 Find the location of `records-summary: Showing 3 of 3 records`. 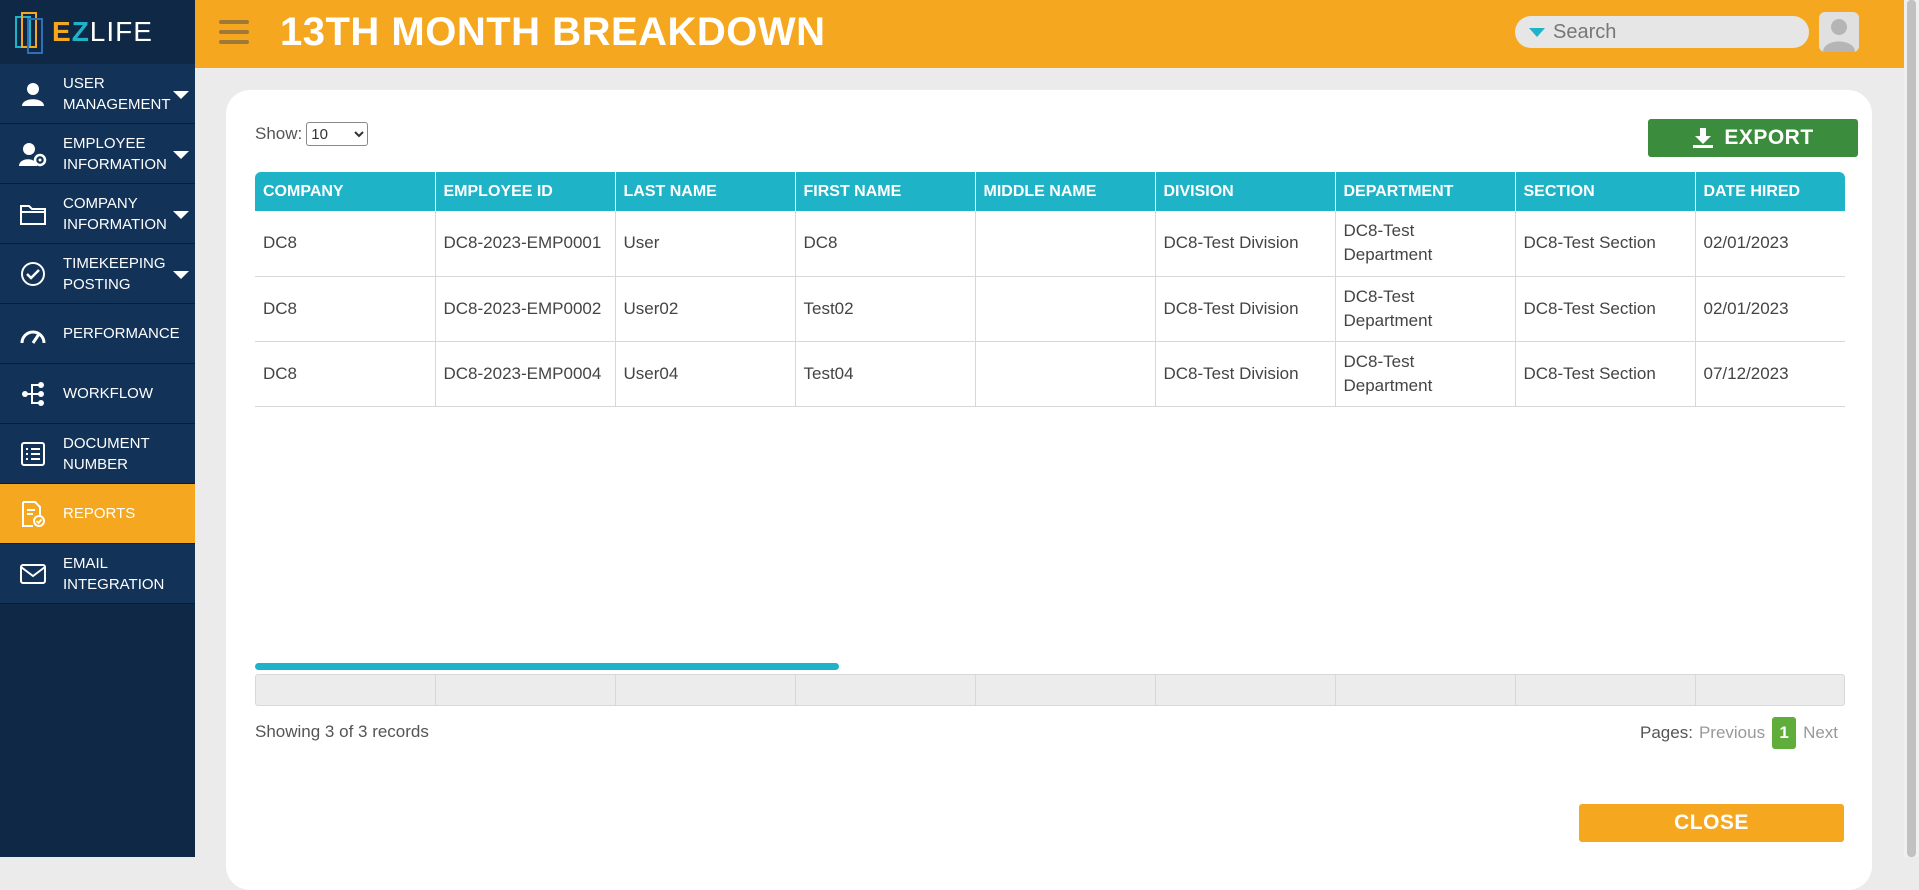

records-summary: Showing 3 of 3 records is located at coordinates (342, 731).